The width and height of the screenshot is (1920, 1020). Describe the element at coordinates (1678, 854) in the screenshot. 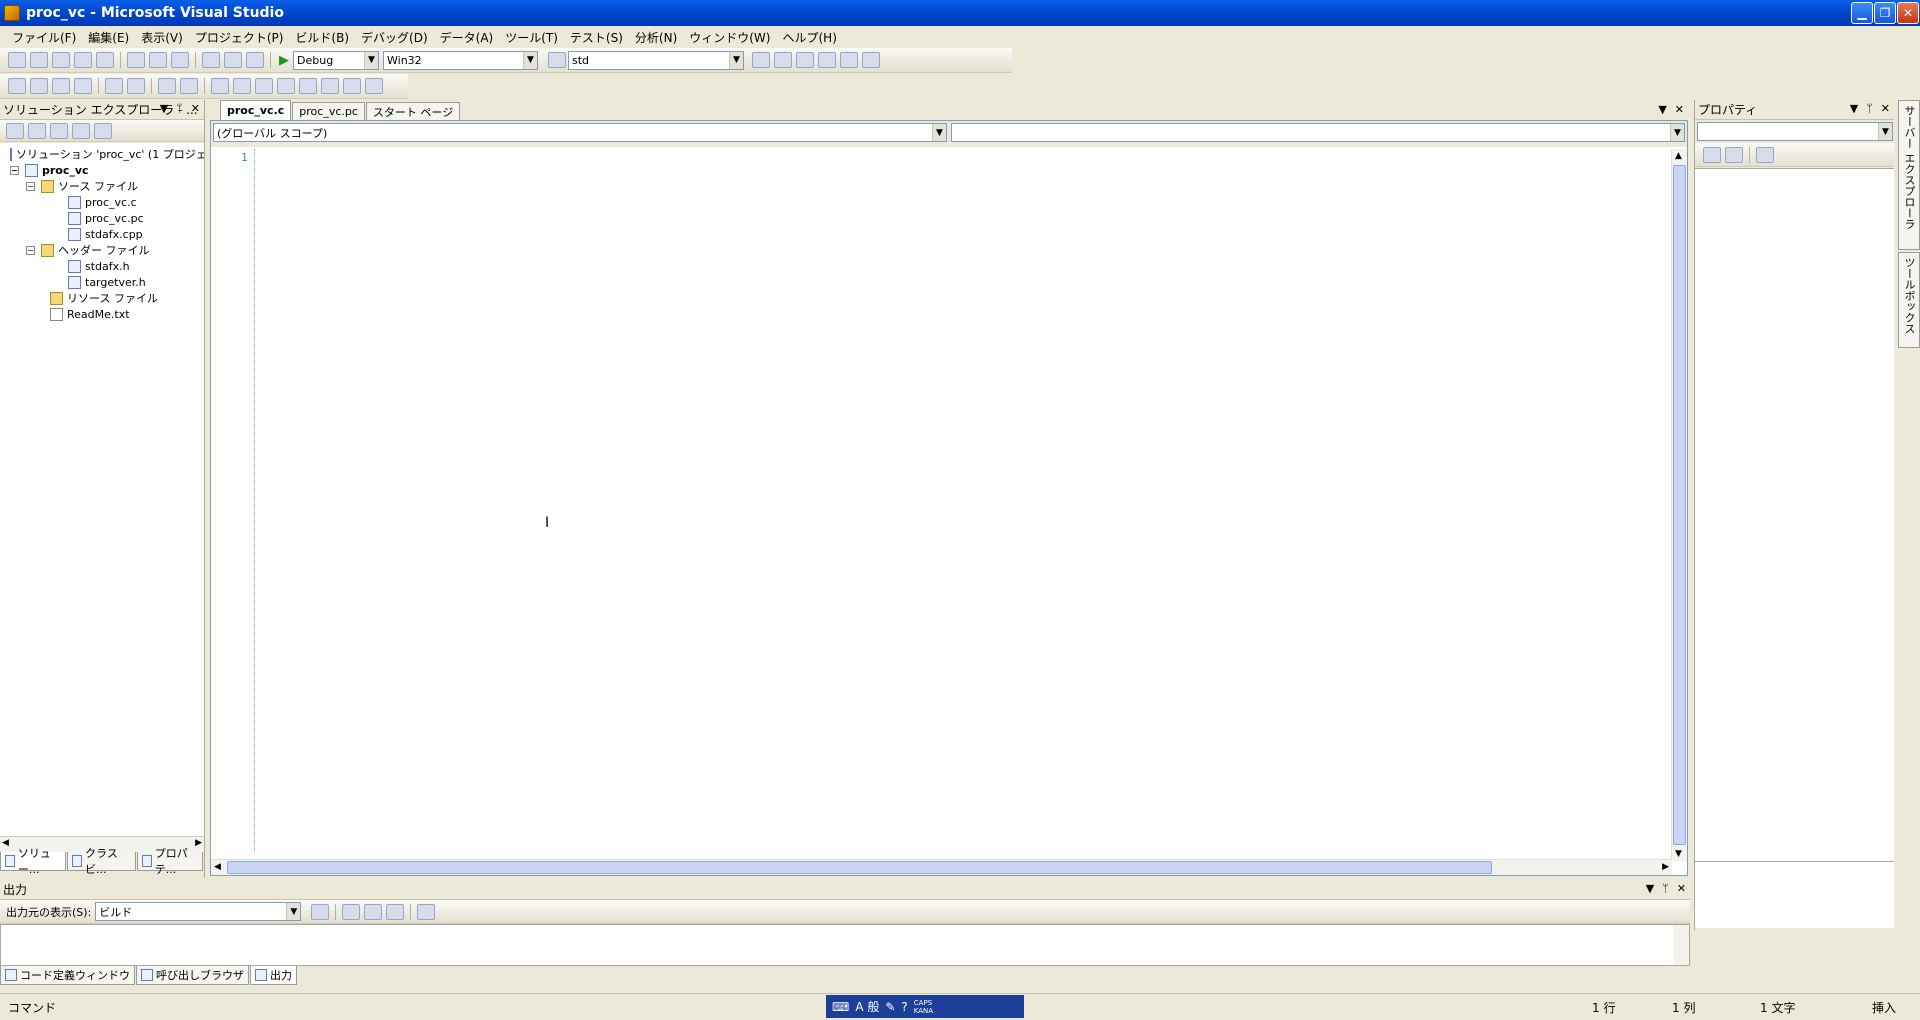

I see `scroll-down-icon: ▼` at that location.